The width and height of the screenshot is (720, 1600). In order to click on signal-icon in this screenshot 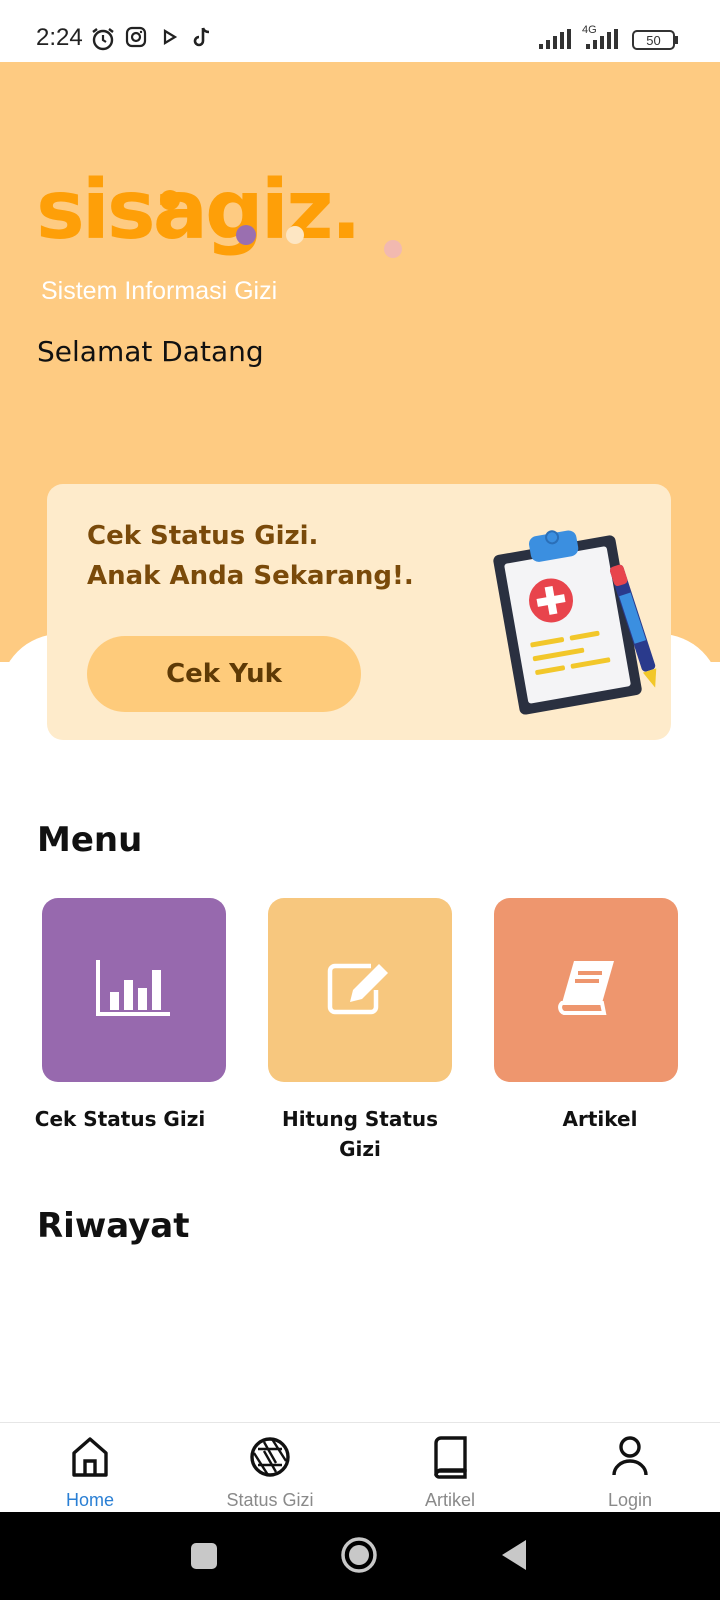, I will do `click(555, 41)`.